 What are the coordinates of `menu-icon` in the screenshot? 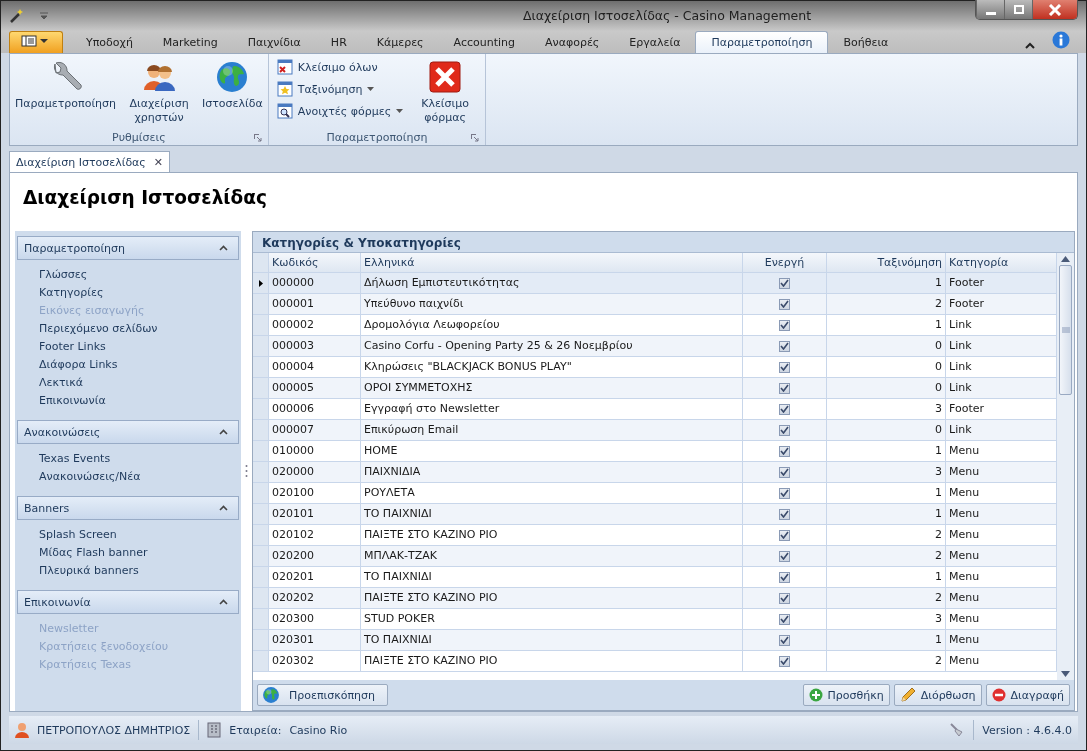 It's located at (36, 40).